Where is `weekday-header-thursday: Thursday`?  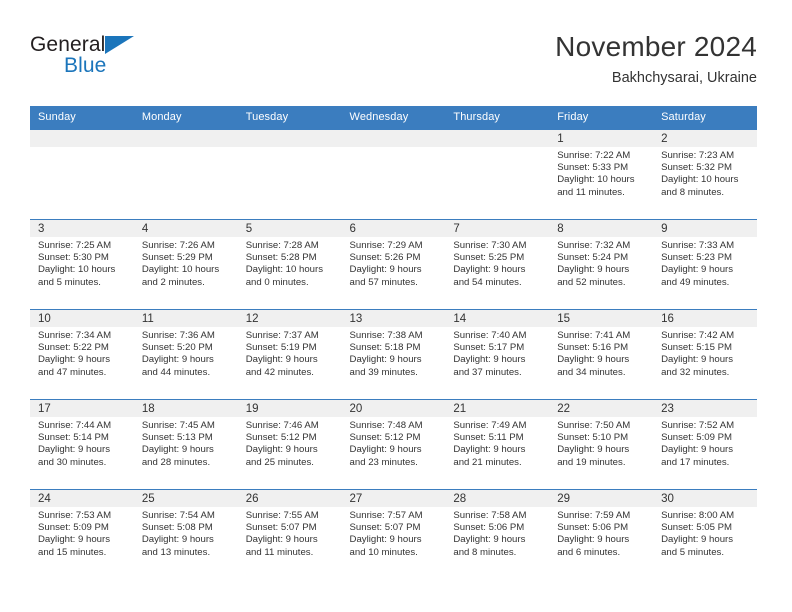
weekday-header-thursday: Thursday is located at coordinates (497, 118).